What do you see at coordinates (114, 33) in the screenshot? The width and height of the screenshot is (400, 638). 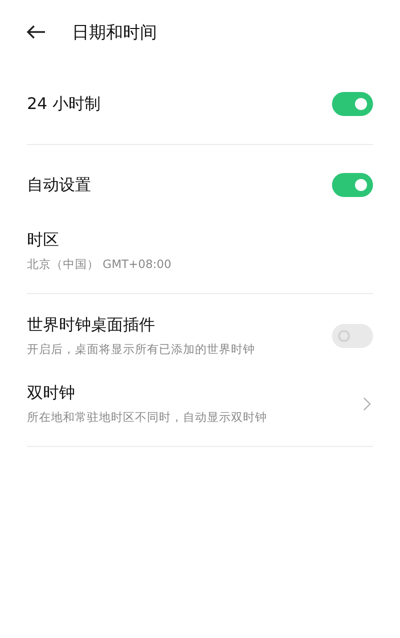 I see `page-title: 日期和时间` at bounding box center [114, 33].